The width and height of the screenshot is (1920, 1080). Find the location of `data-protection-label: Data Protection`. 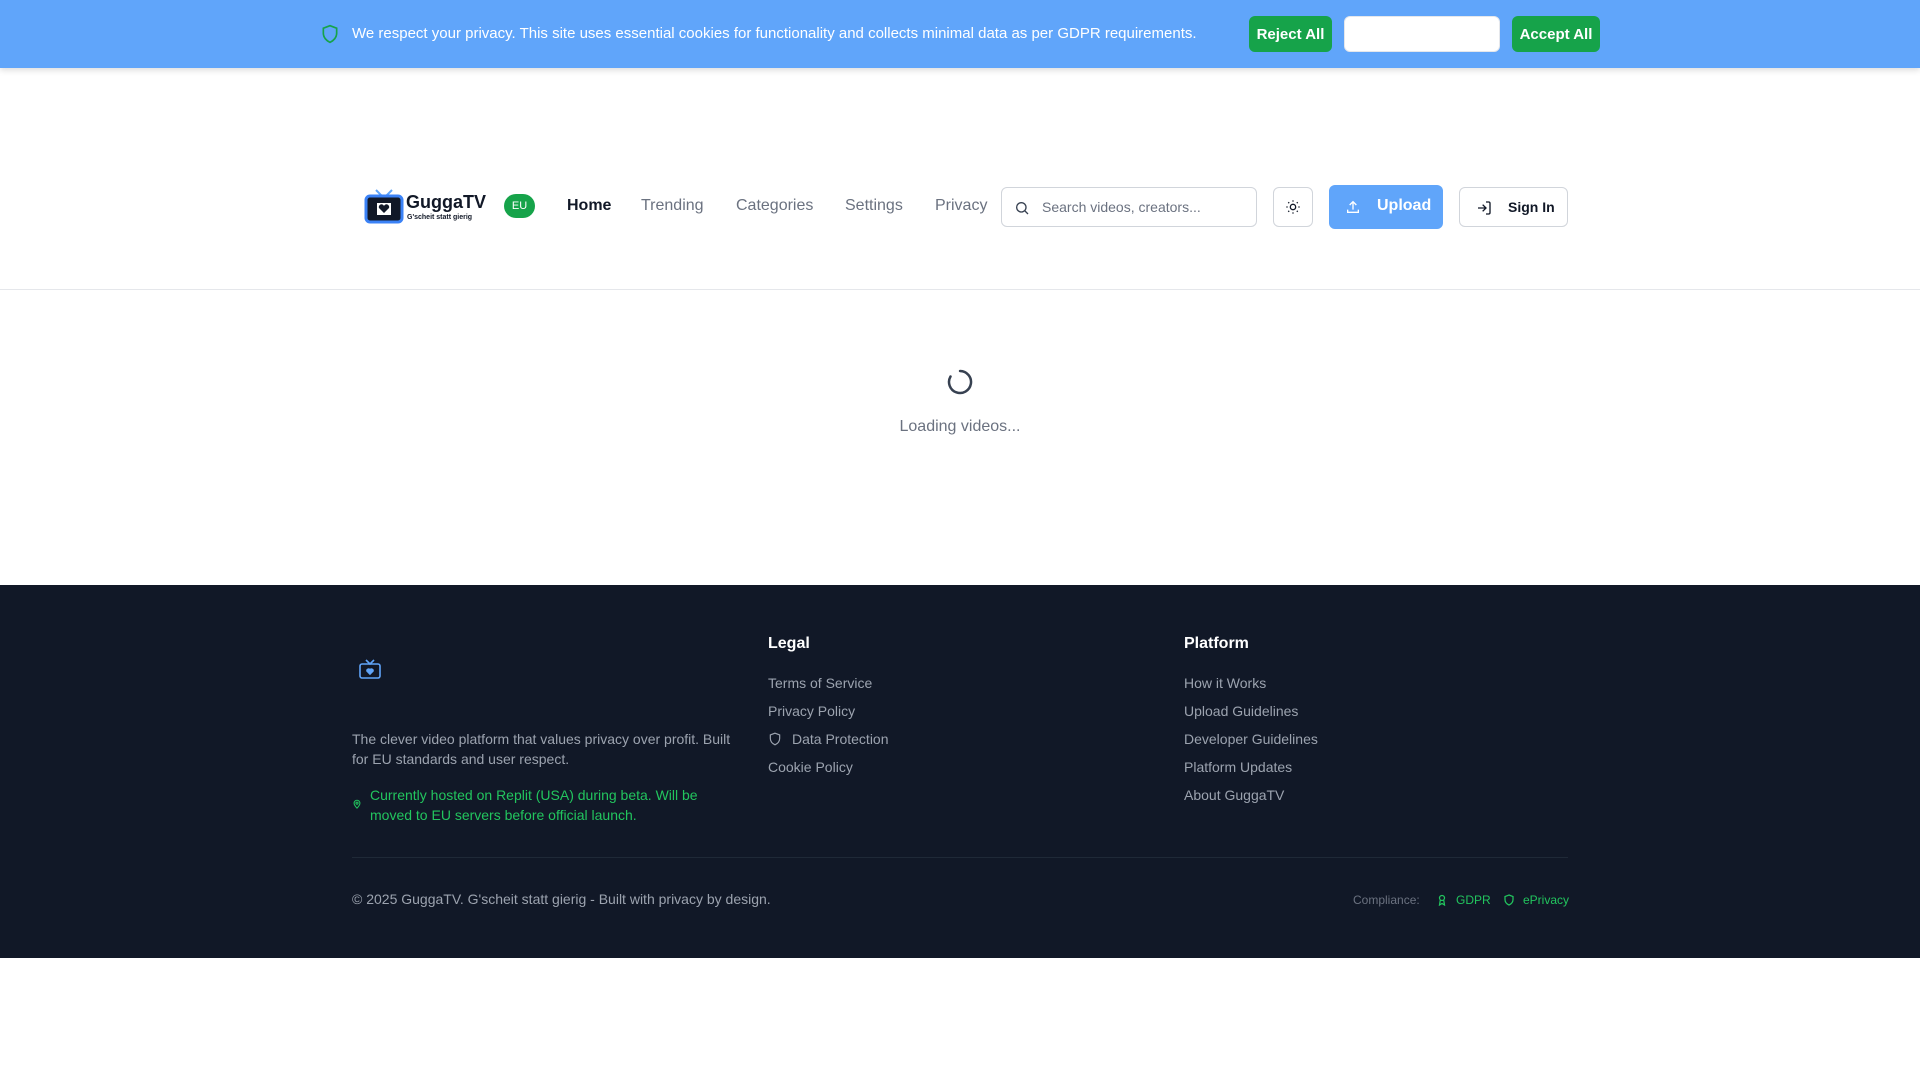

data-protection-label: Data Protection is located at coordinates (840, 739).